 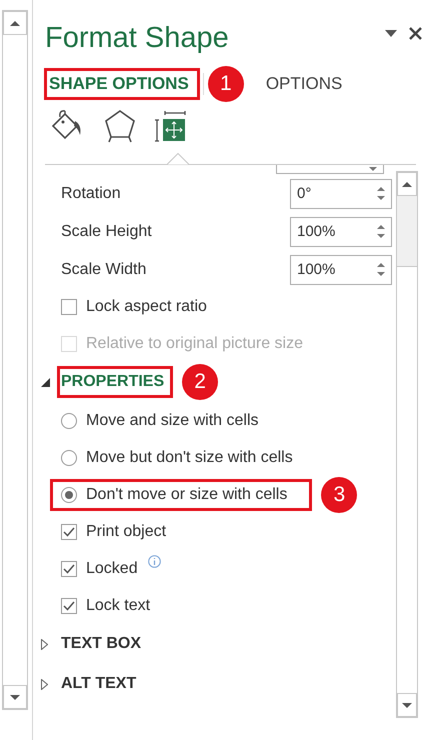 I want to click on close-icon, so click(x=415, y=33).